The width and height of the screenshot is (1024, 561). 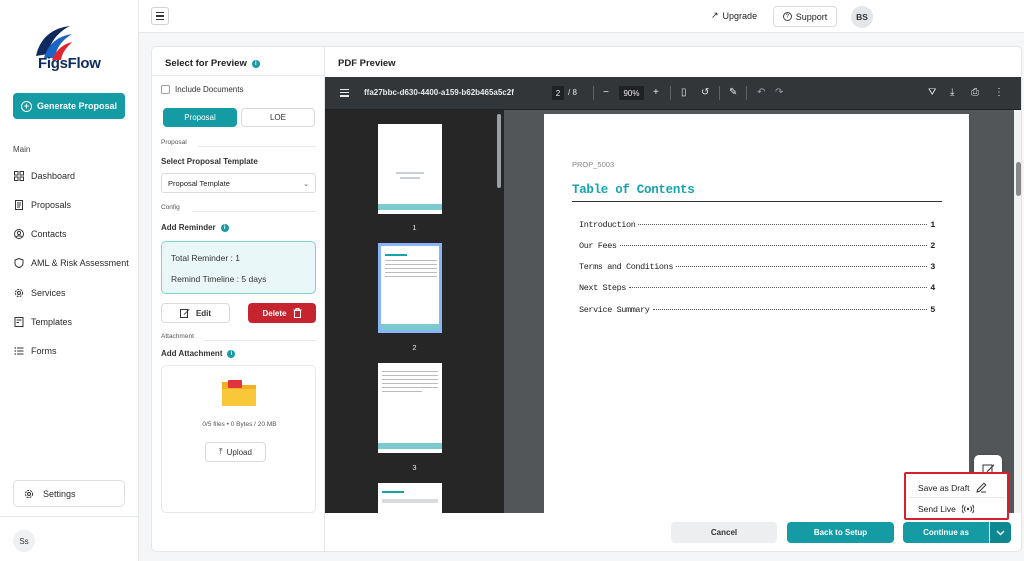 I want to click on tab-proposal: Proposal, so click(x=200, y=117).